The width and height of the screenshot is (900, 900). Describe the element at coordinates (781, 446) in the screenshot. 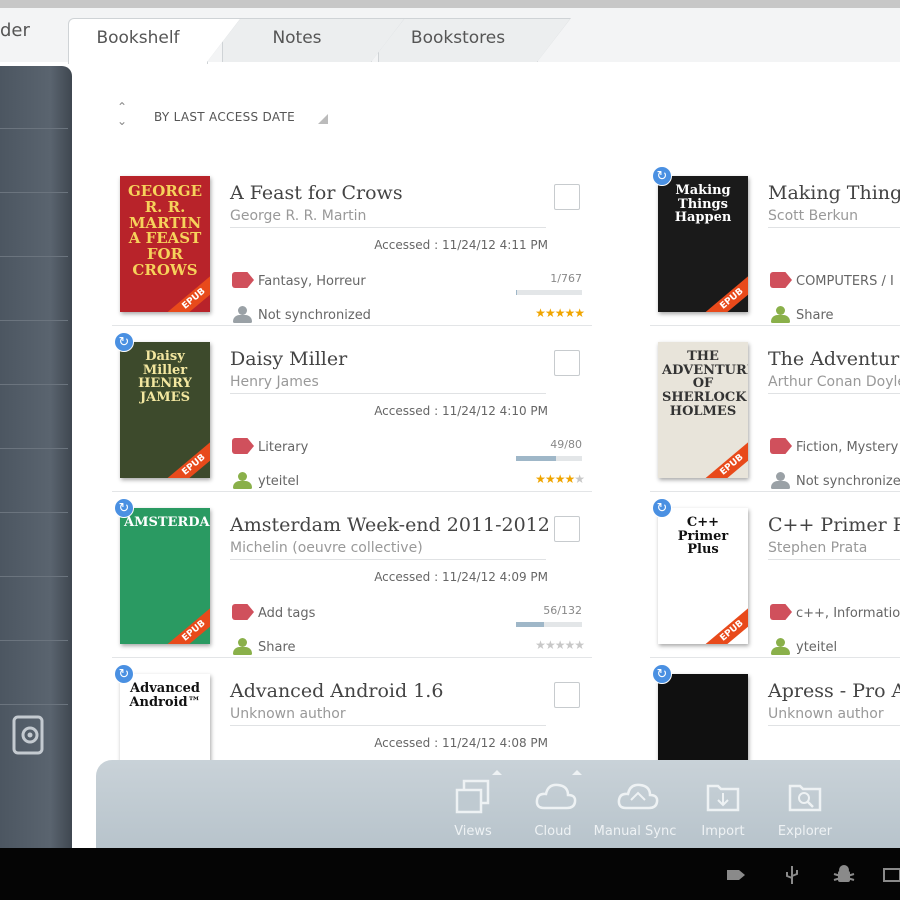

I see `tag-icon` at that location.